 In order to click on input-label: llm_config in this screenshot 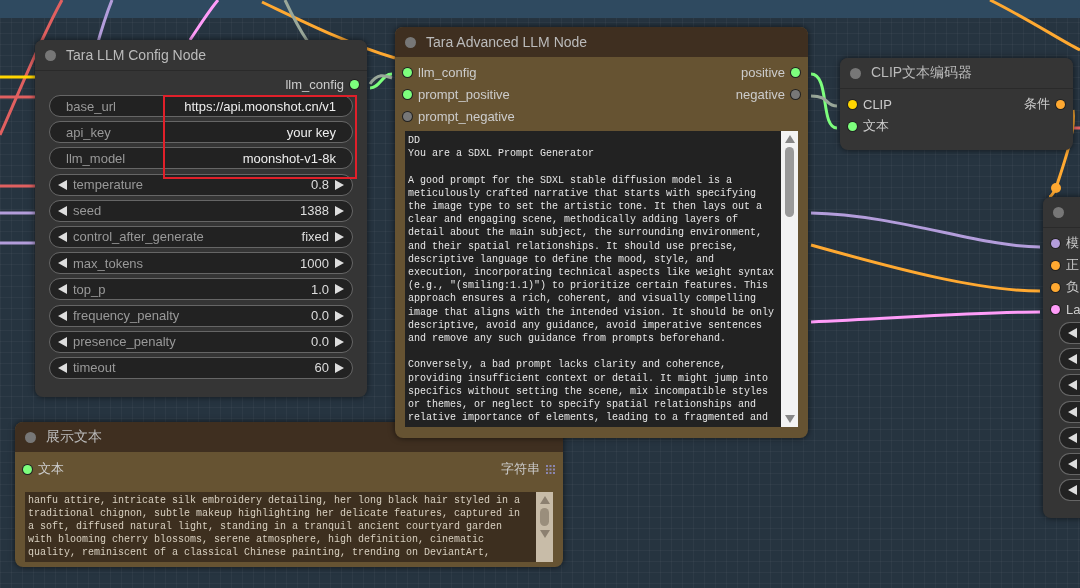, I will do `click(447, 72)`.